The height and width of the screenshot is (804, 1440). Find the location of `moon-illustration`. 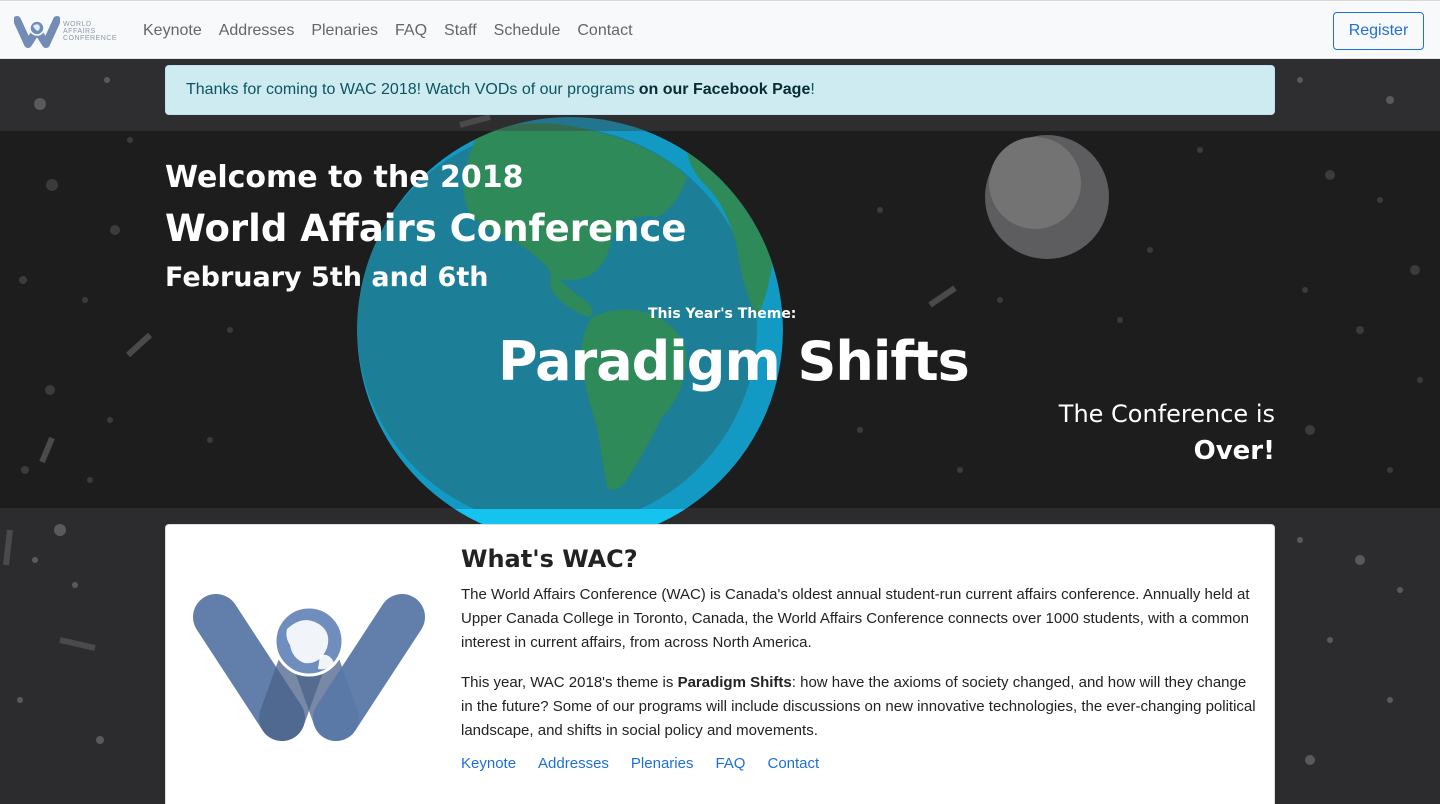

moon-illustration is located at coordinates (1047, 197).